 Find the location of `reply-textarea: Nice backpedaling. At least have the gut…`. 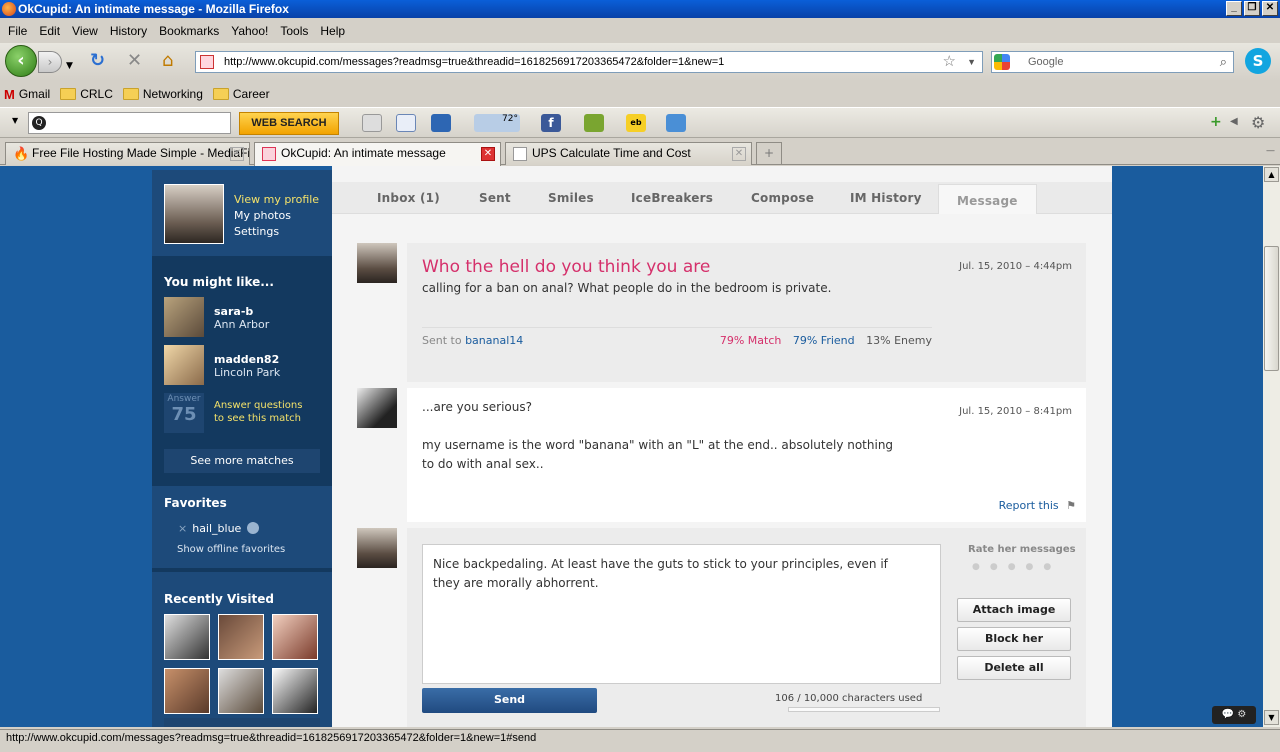

reply-textarea: Nice backpedaling. At least have the gut… is located at coordinates (681, 614).